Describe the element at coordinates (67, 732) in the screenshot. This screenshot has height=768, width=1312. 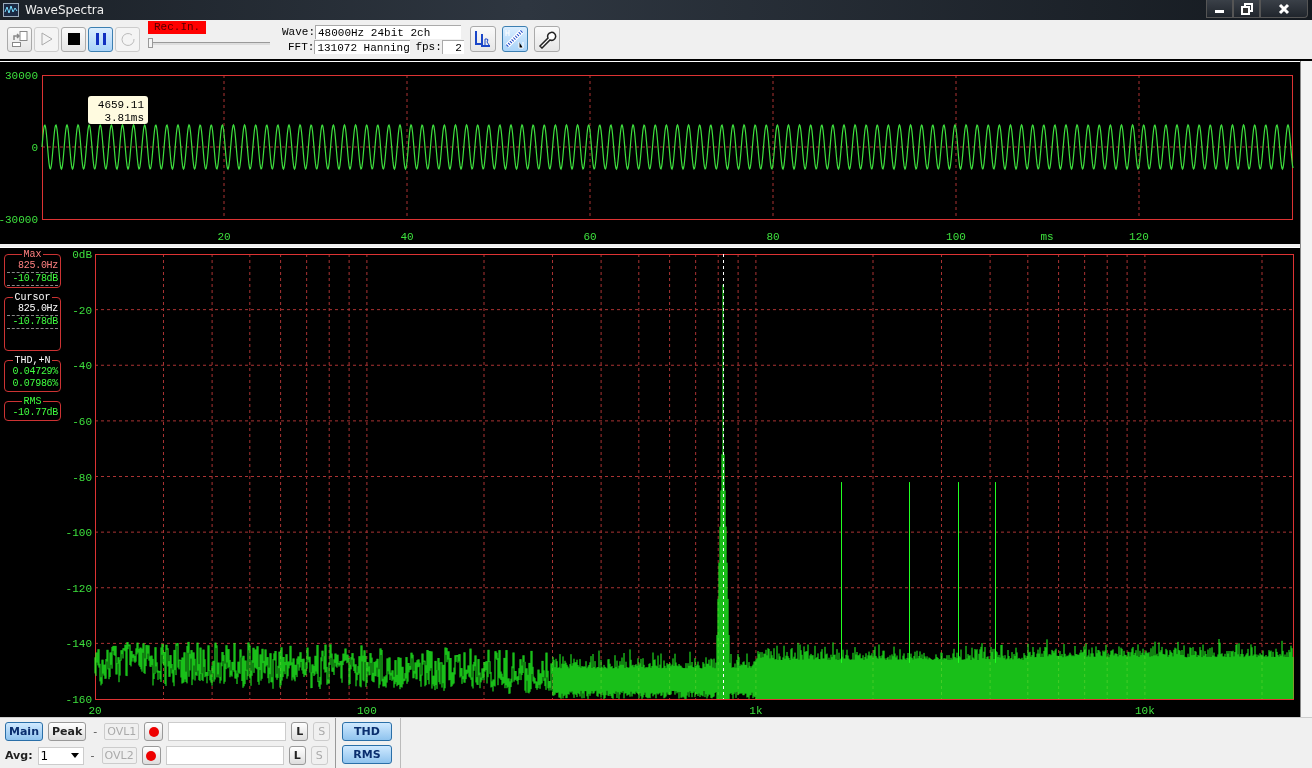
I see `mode-tab: Peak` at that location.